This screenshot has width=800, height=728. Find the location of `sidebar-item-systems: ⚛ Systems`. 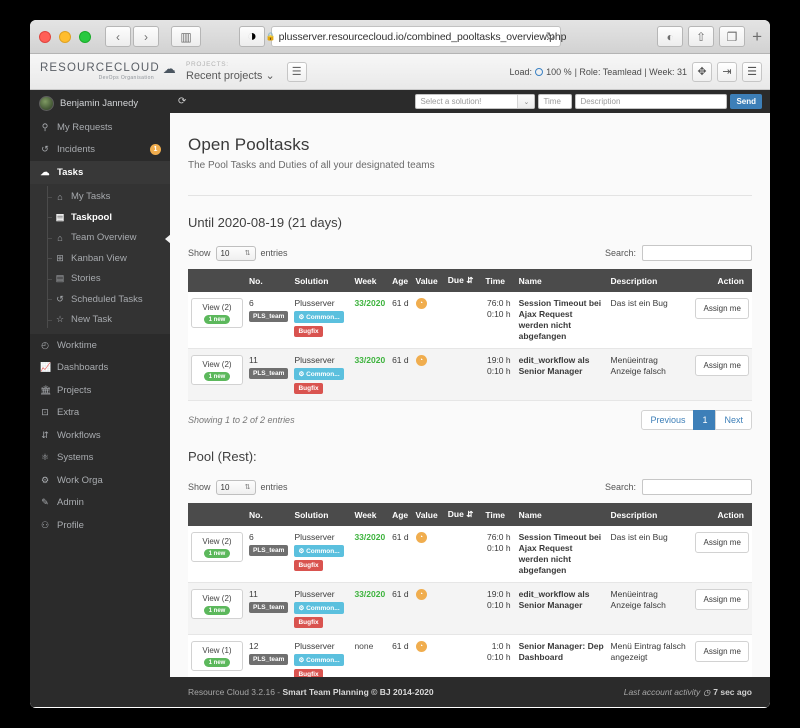

sidebar-item-systems: ⚛ Systems is located at coordinates (100, 458).